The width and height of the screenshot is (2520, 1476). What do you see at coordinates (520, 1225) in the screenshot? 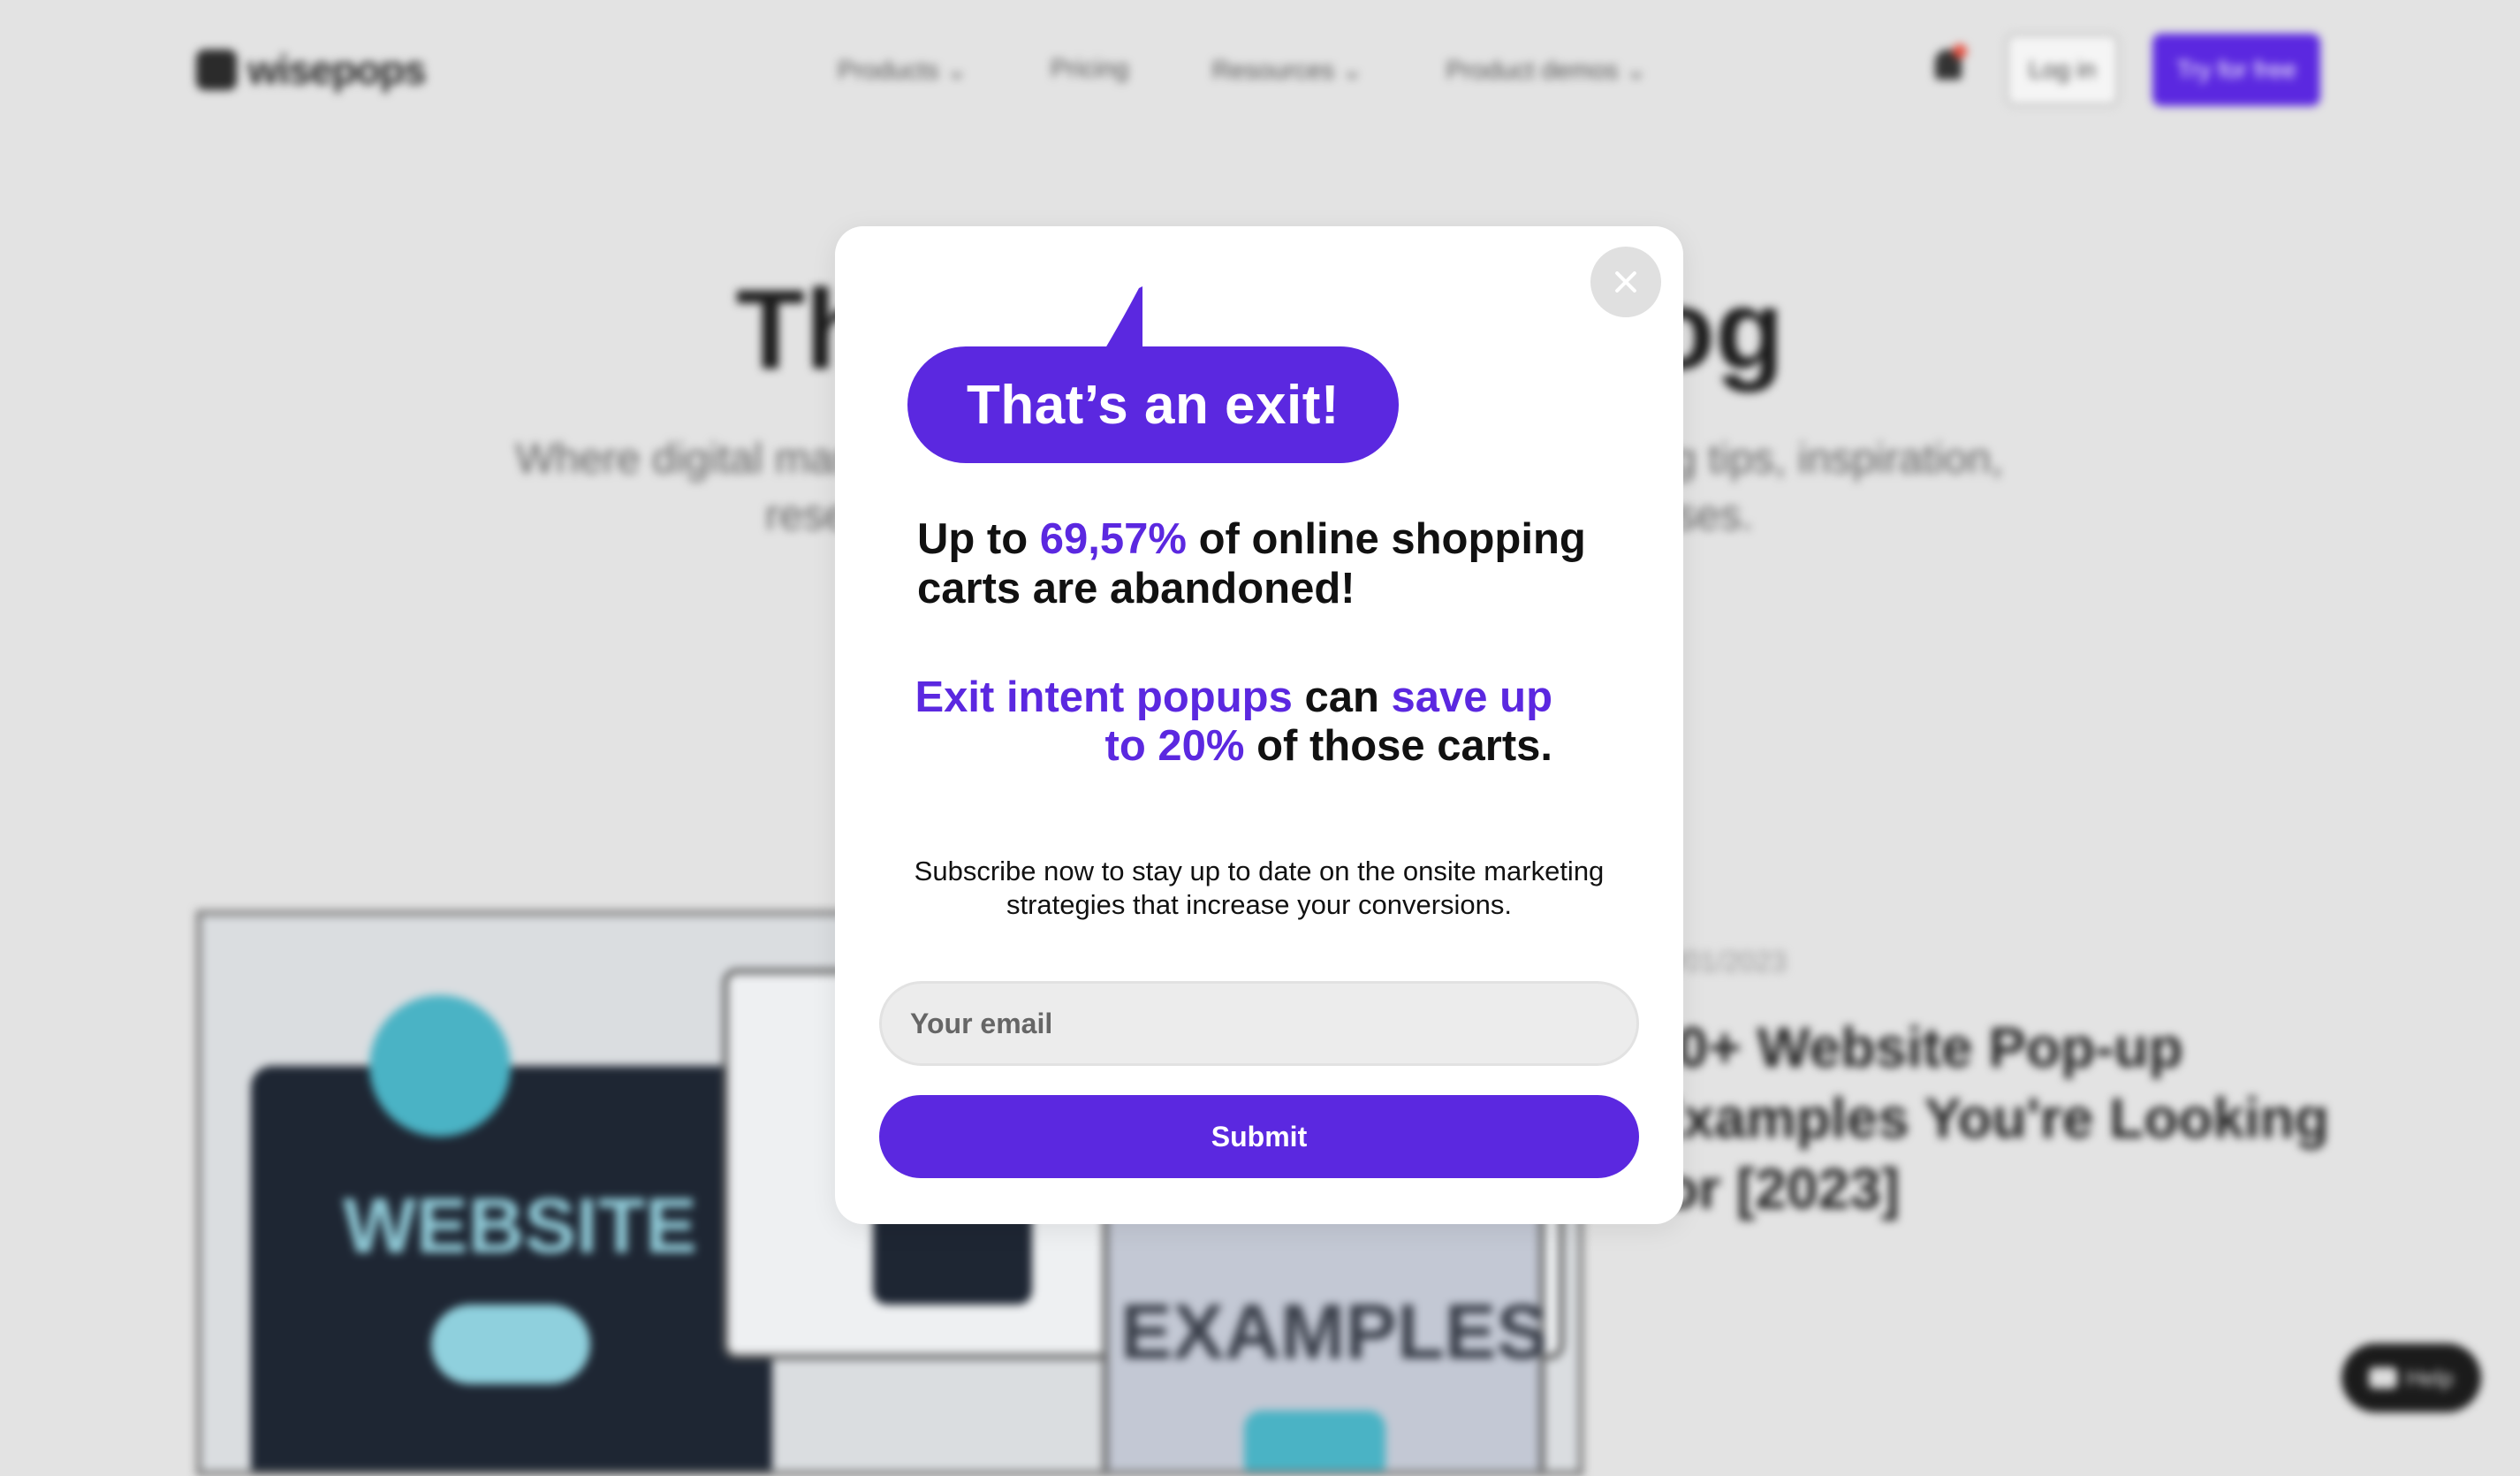
I see `thumbnail-text-website: WEBSITE` at bounding box center [520, 1225].